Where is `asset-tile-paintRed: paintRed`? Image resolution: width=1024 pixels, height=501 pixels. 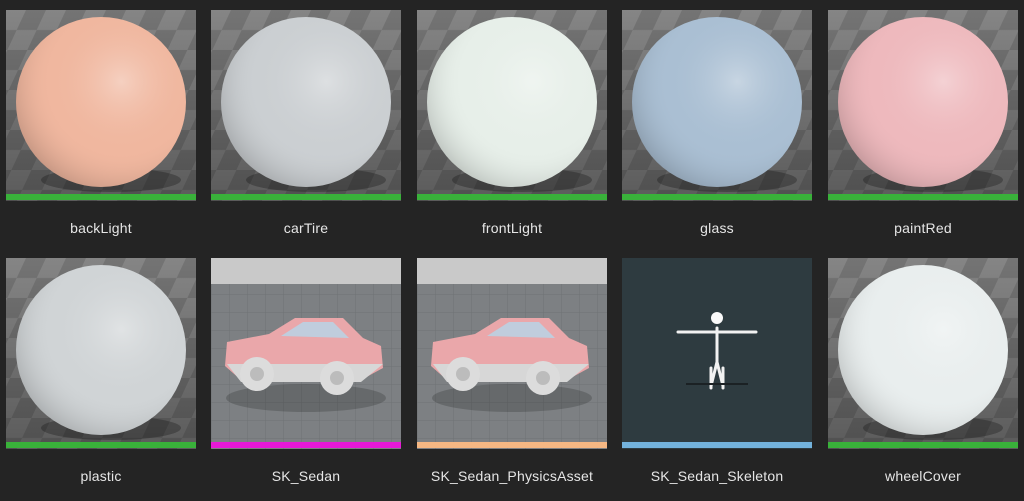 asset-tile-paintRed: paintRed is located at coordinates (923, 131).